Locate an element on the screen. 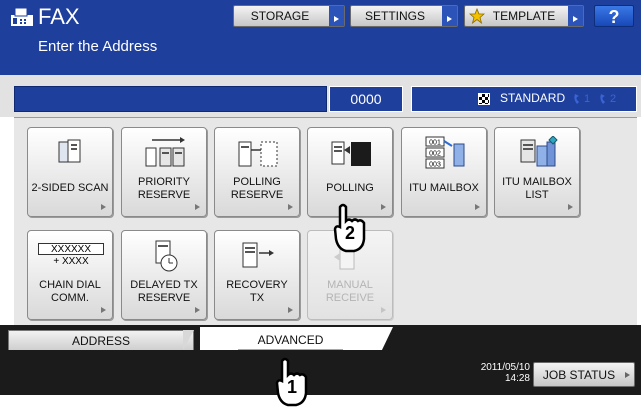 The width and height of the screenshot is (641, 407). settings-button: SETTINGS is located at coordinates (404, 16).